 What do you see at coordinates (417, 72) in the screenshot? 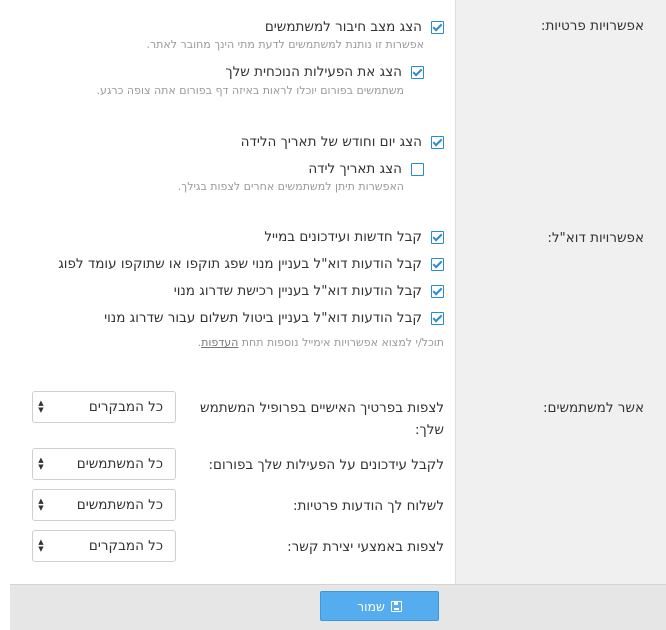
I see `checkbox-show-current-activity` at bounding box center [417, 72].